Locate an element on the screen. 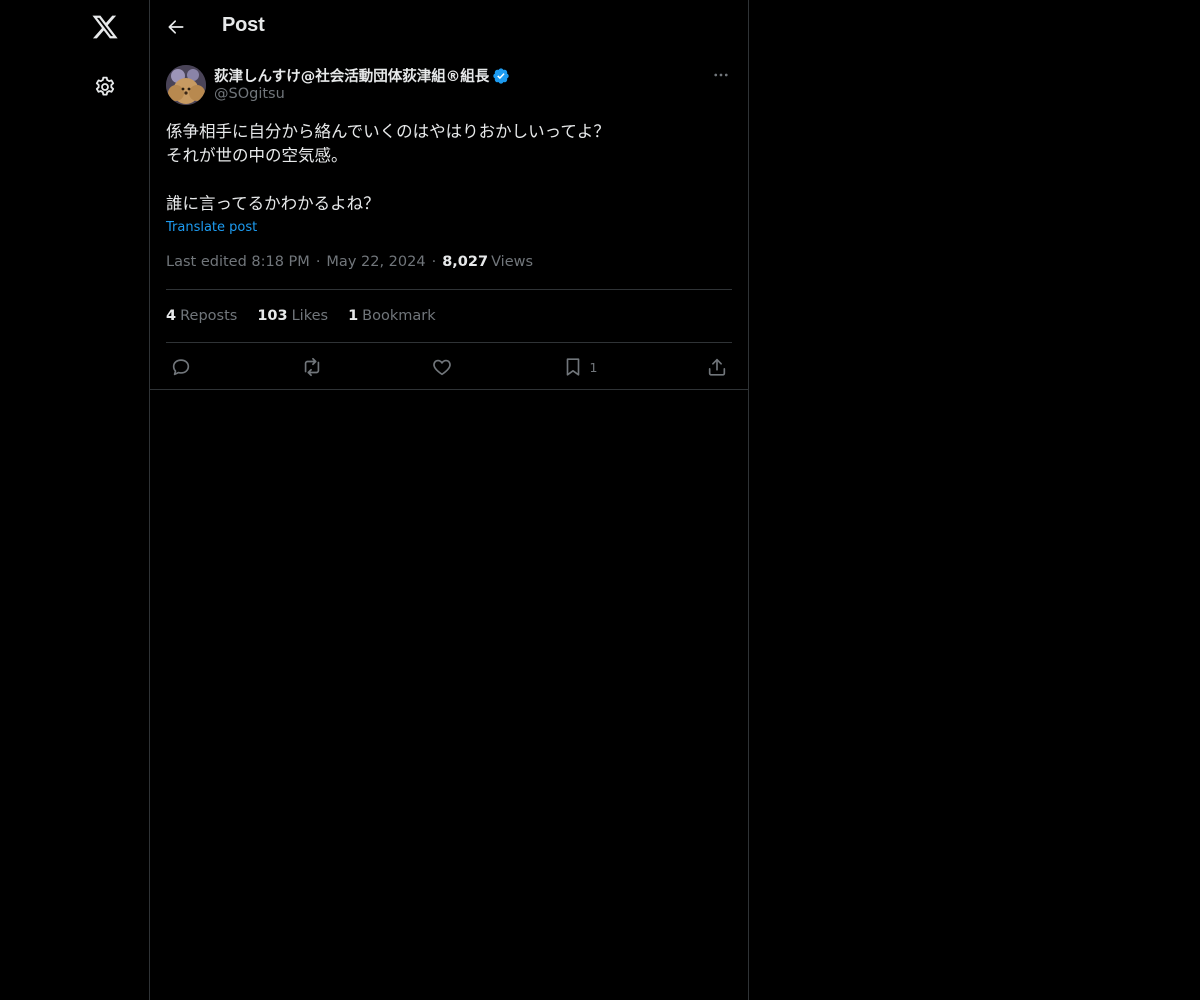 The image size is (1200, 1000). bookmarks-stat: 1 Bookmark is located at coordinates (392, 316).